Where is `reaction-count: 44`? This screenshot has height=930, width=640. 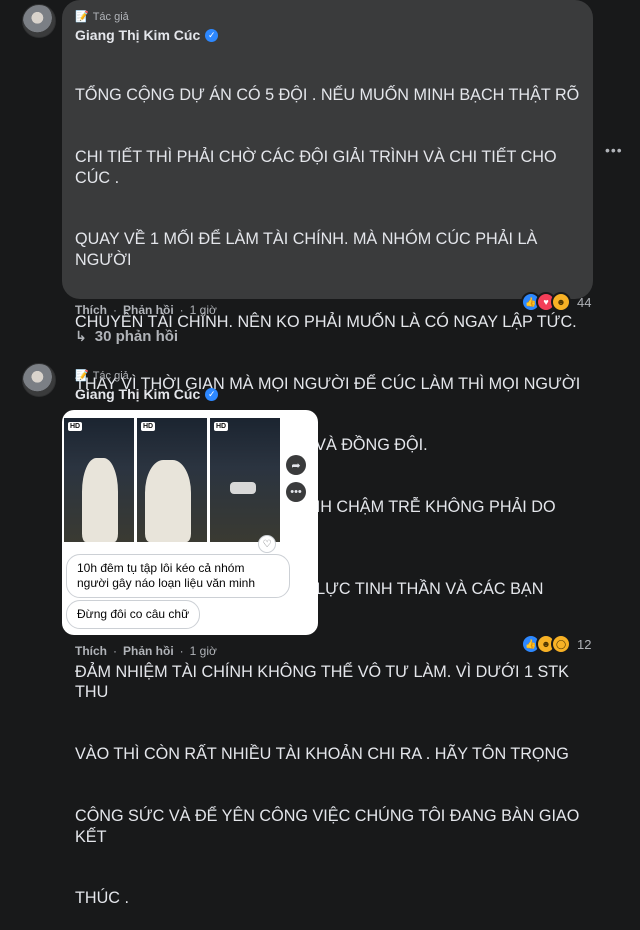 reaction-count: 44 is located at coordinates (584, 302).